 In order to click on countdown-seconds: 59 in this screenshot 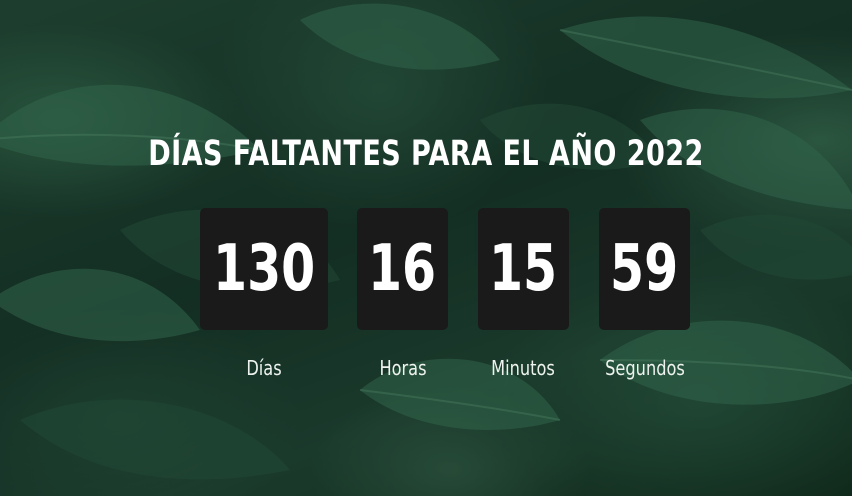, I will do `click(644, 269)`.